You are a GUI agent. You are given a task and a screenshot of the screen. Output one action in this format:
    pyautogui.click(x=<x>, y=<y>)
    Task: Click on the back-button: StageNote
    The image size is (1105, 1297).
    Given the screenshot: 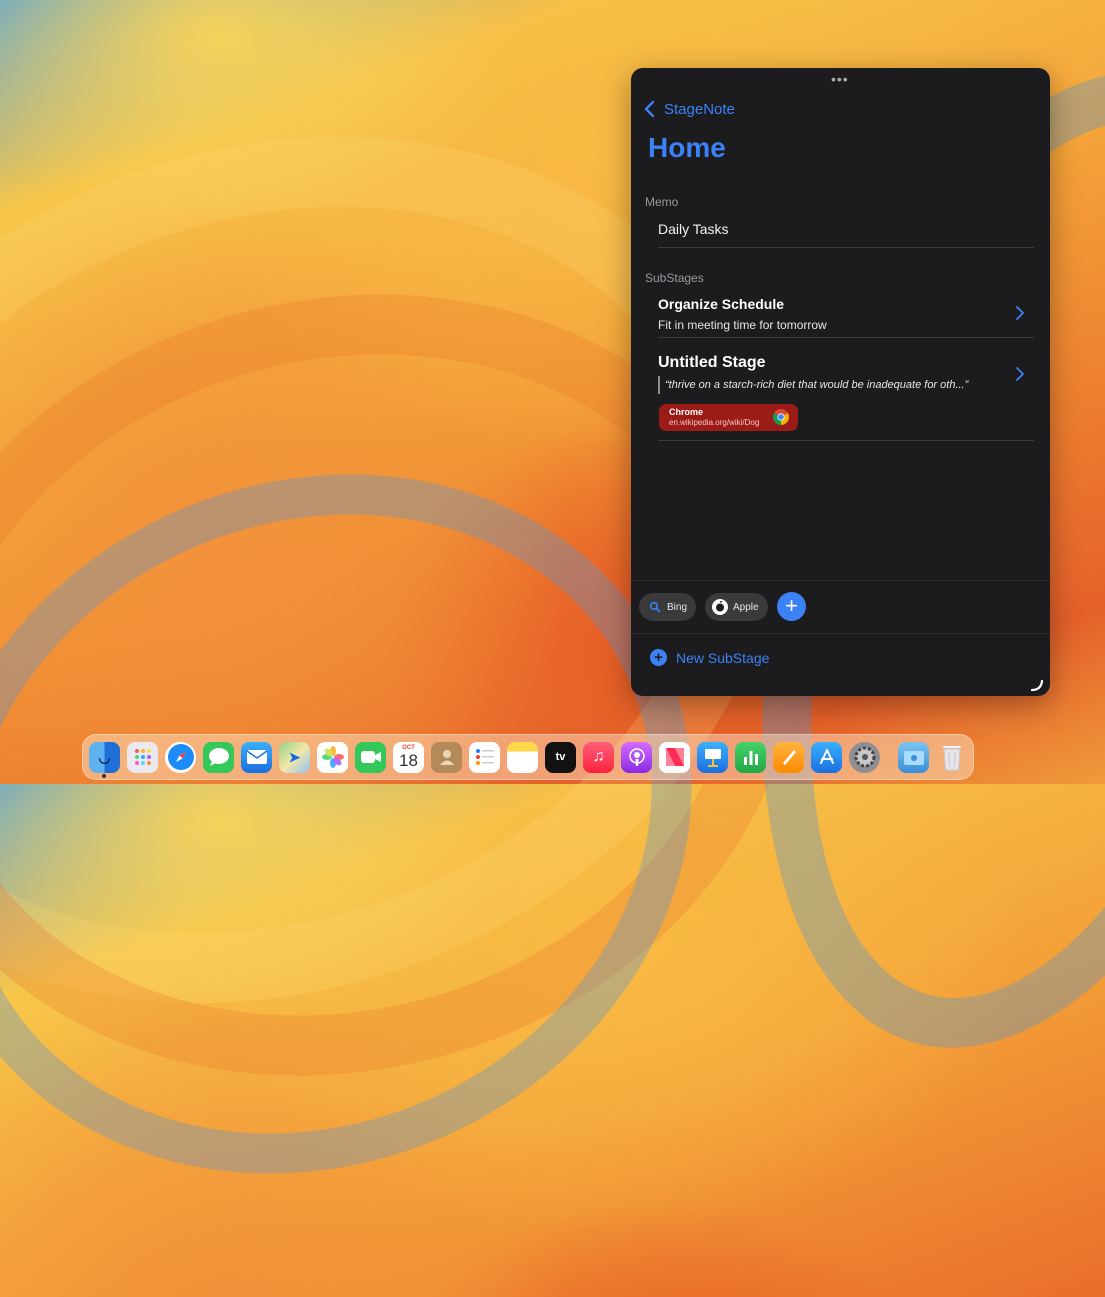 What is the action you would take?
    pyautogui.click(x=688, y=109)
    